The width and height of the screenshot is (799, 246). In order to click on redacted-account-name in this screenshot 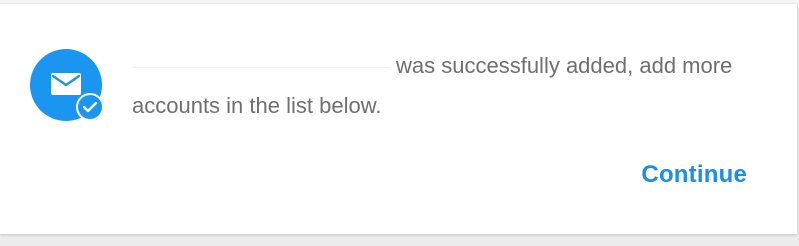, I will do `click(261, 67)`.